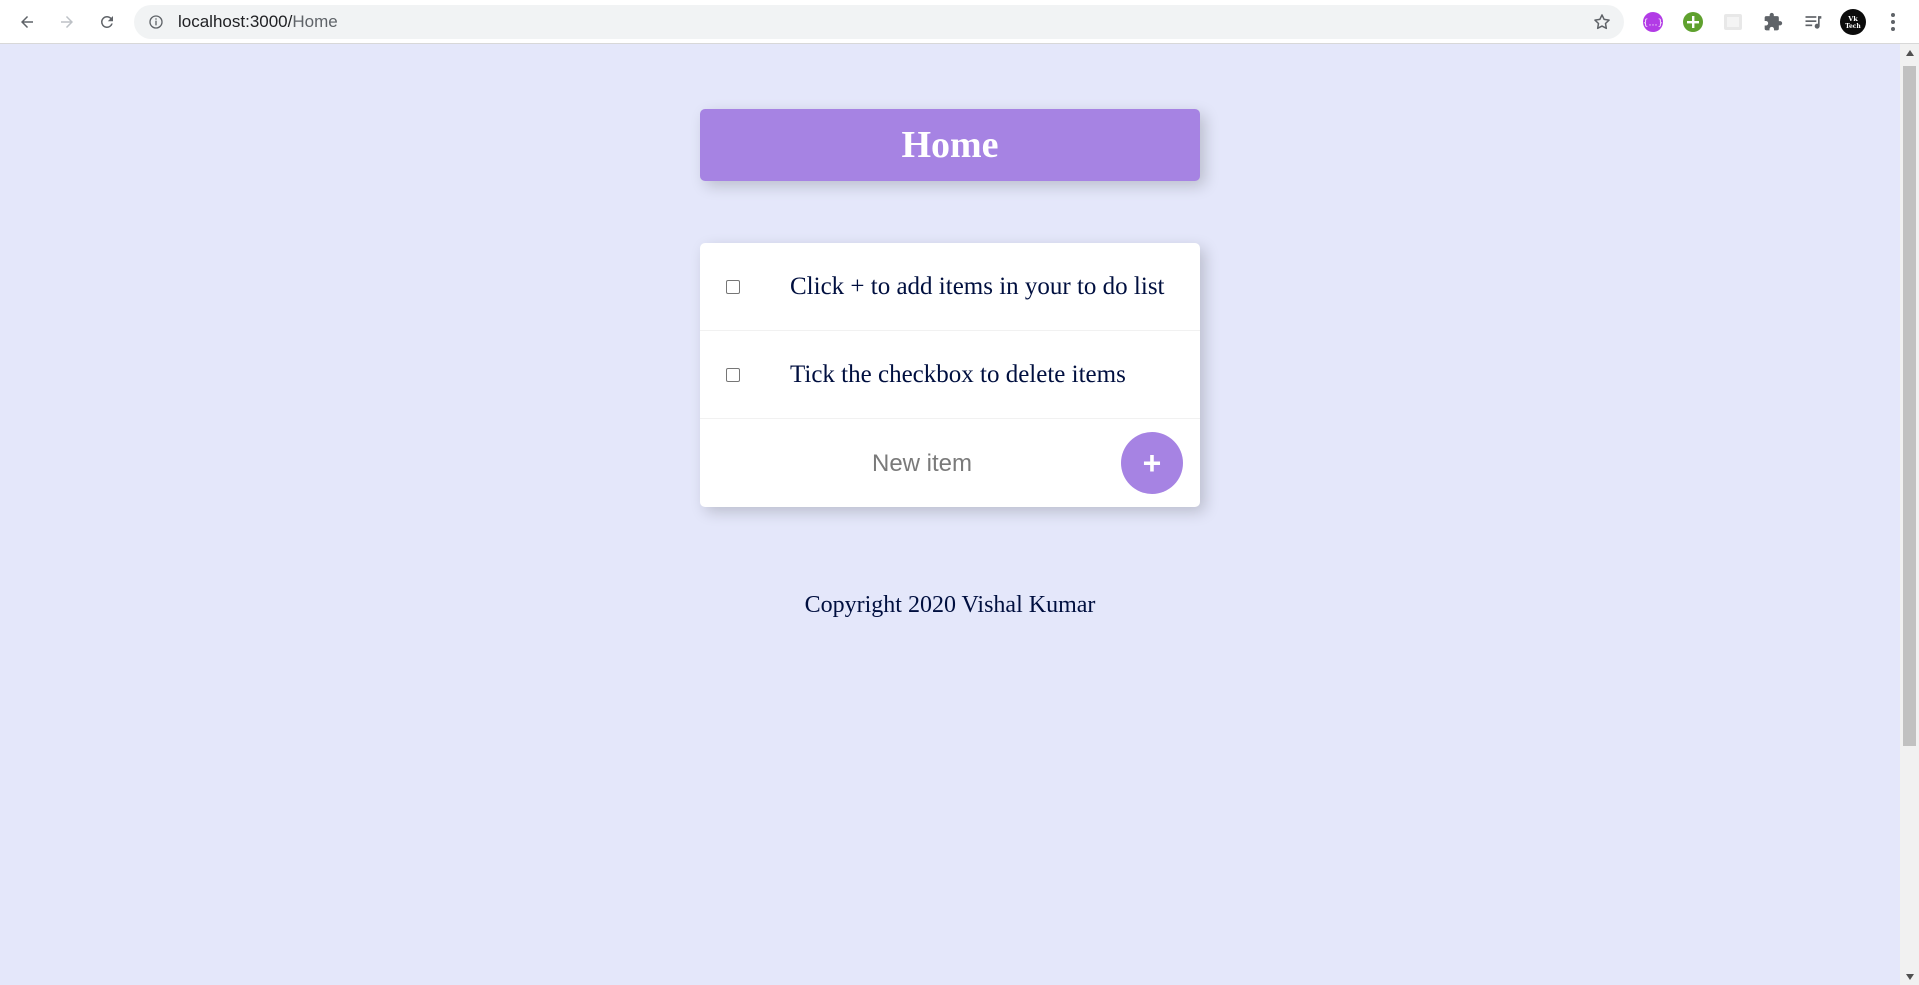 The height and width of the screenshot is (985, 1919). I want to click on browser-toolbar: localhost:3000/Home {…} Vk Tech, so click(959, 22).